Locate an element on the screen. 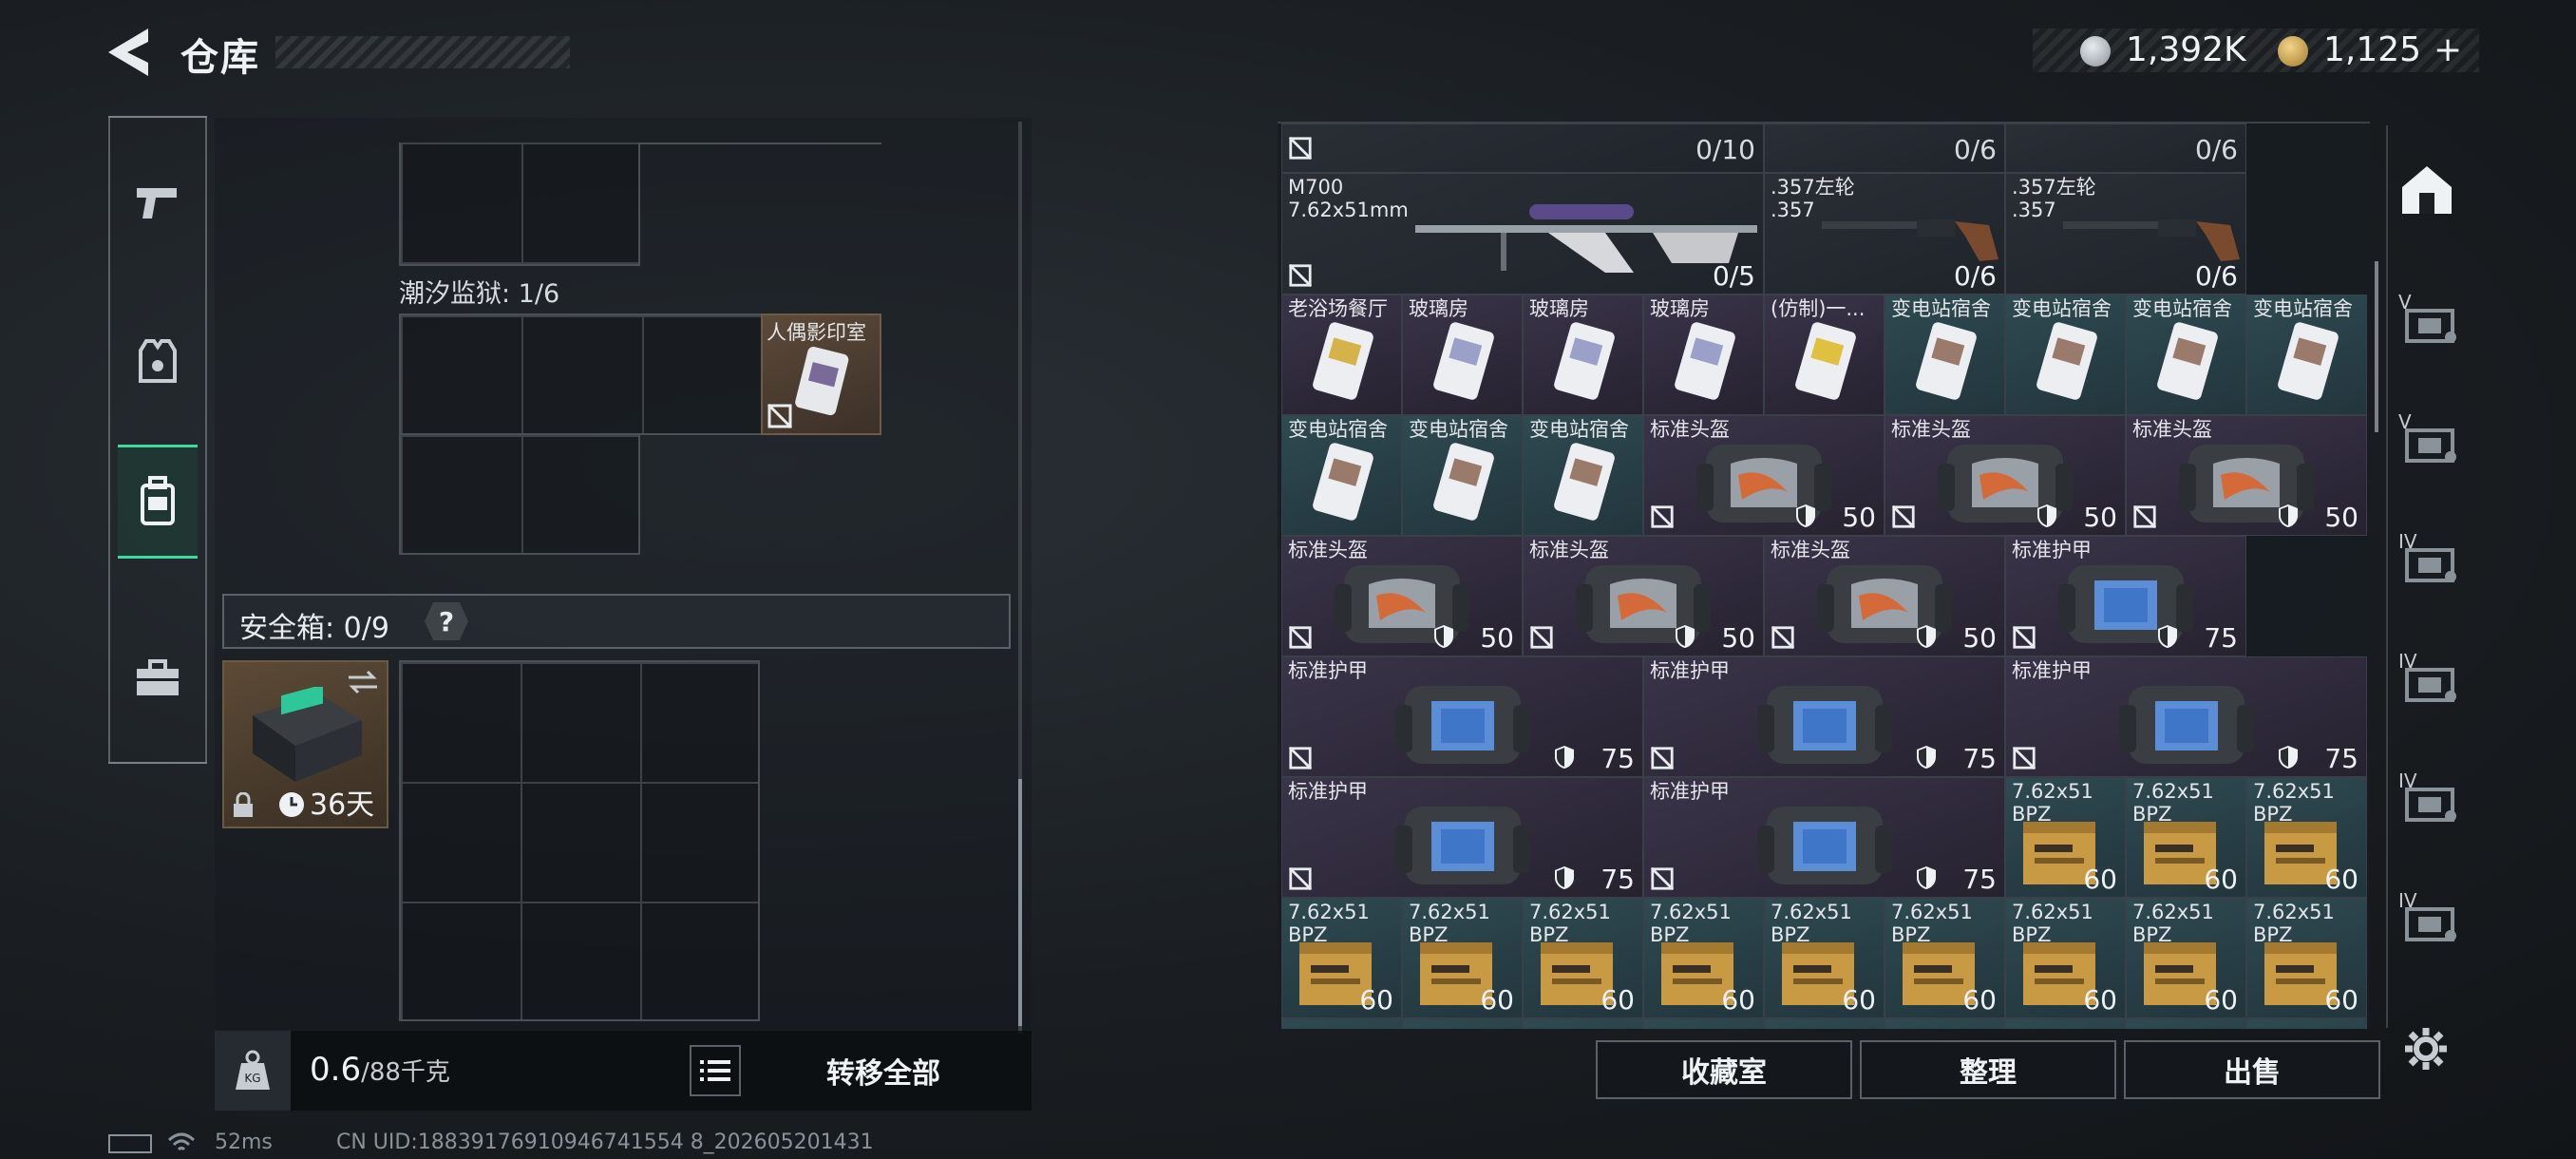 The width and height of the screenshot is (2576, 1159). durability-value: 50 is located at coordinates (1979, 638).